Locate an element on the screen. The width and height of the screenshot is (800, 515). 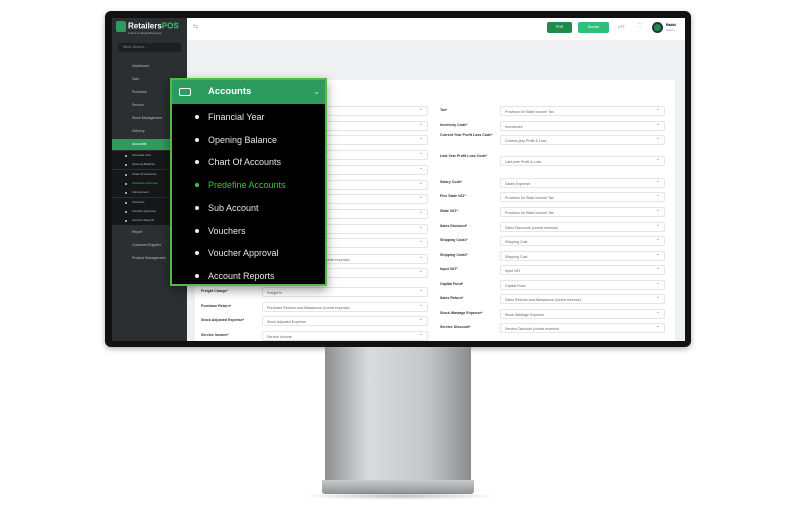
field-label: Five State VAT* is located at coordinates (453, 196).